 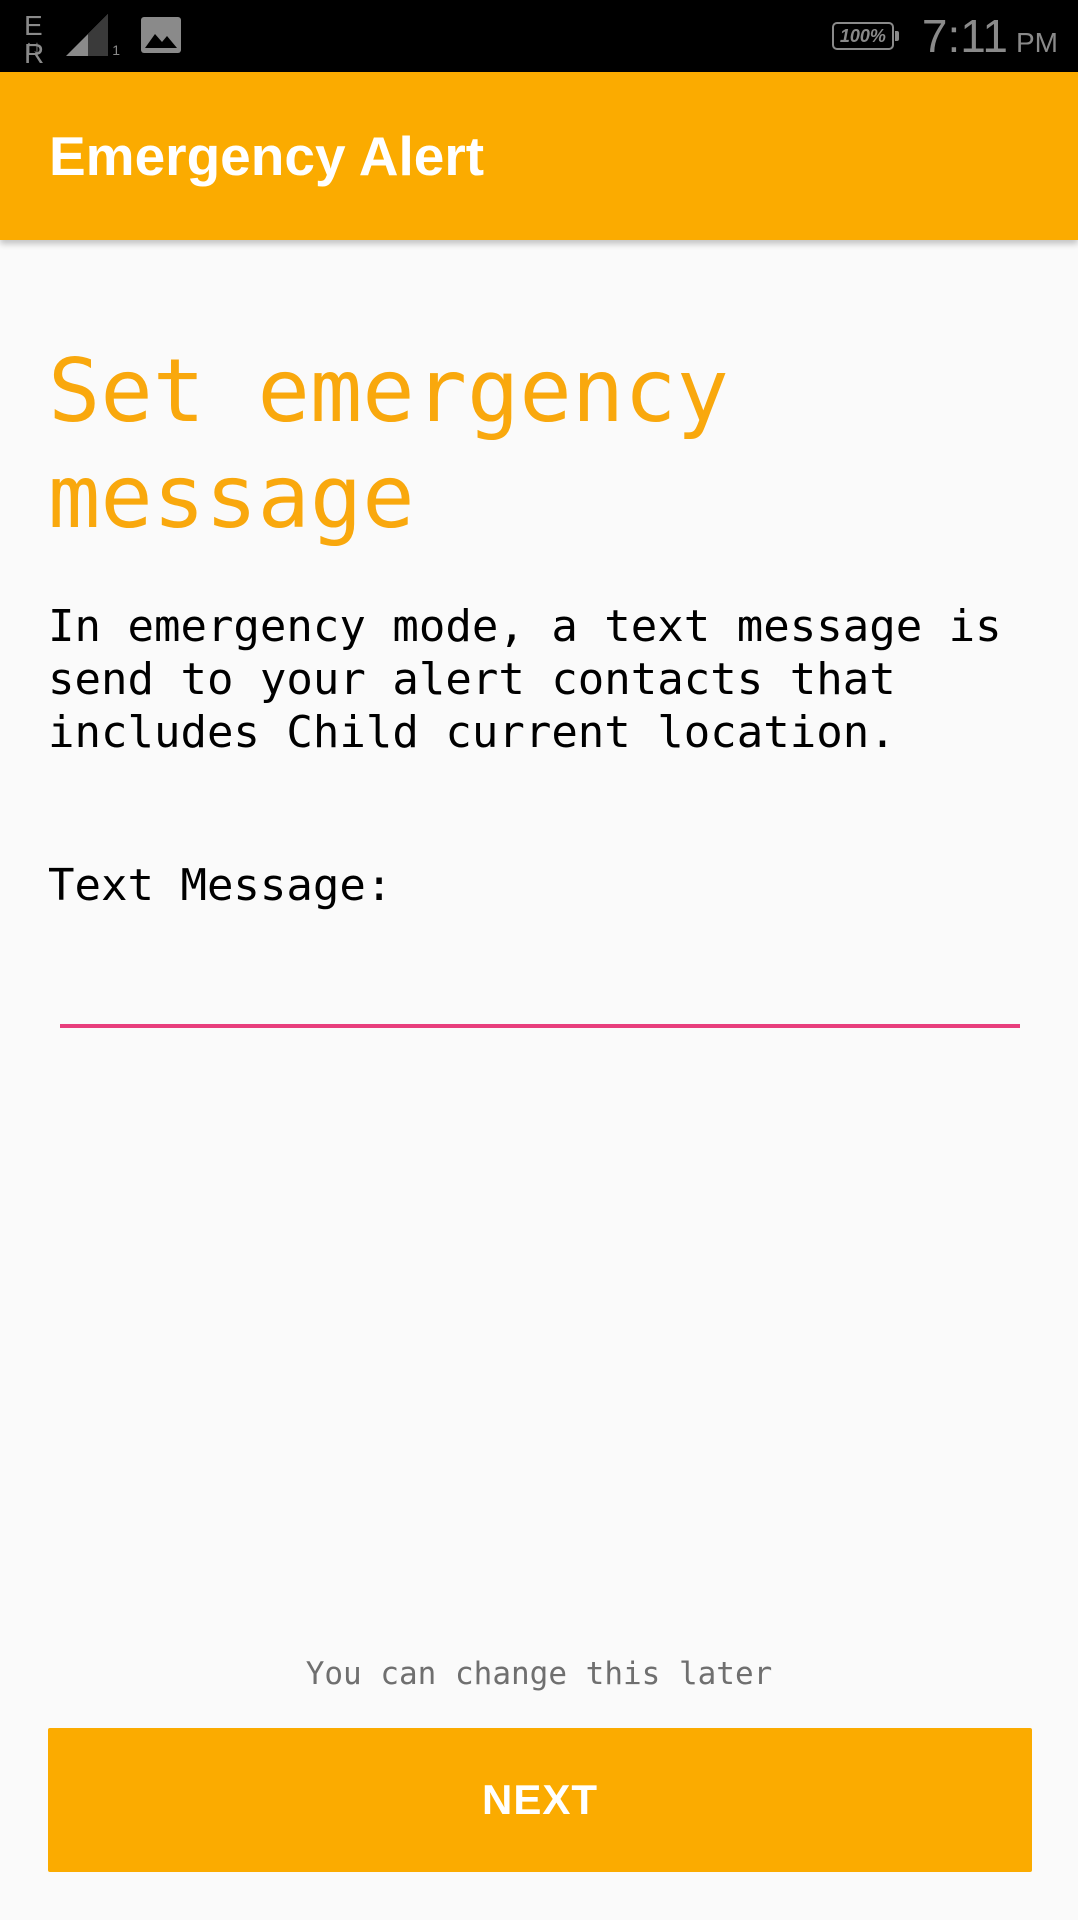 What do you see at coordinates (964, 36) in the screenshot?
I see `clock-time: 7:11` at bounding box center [964, 36].